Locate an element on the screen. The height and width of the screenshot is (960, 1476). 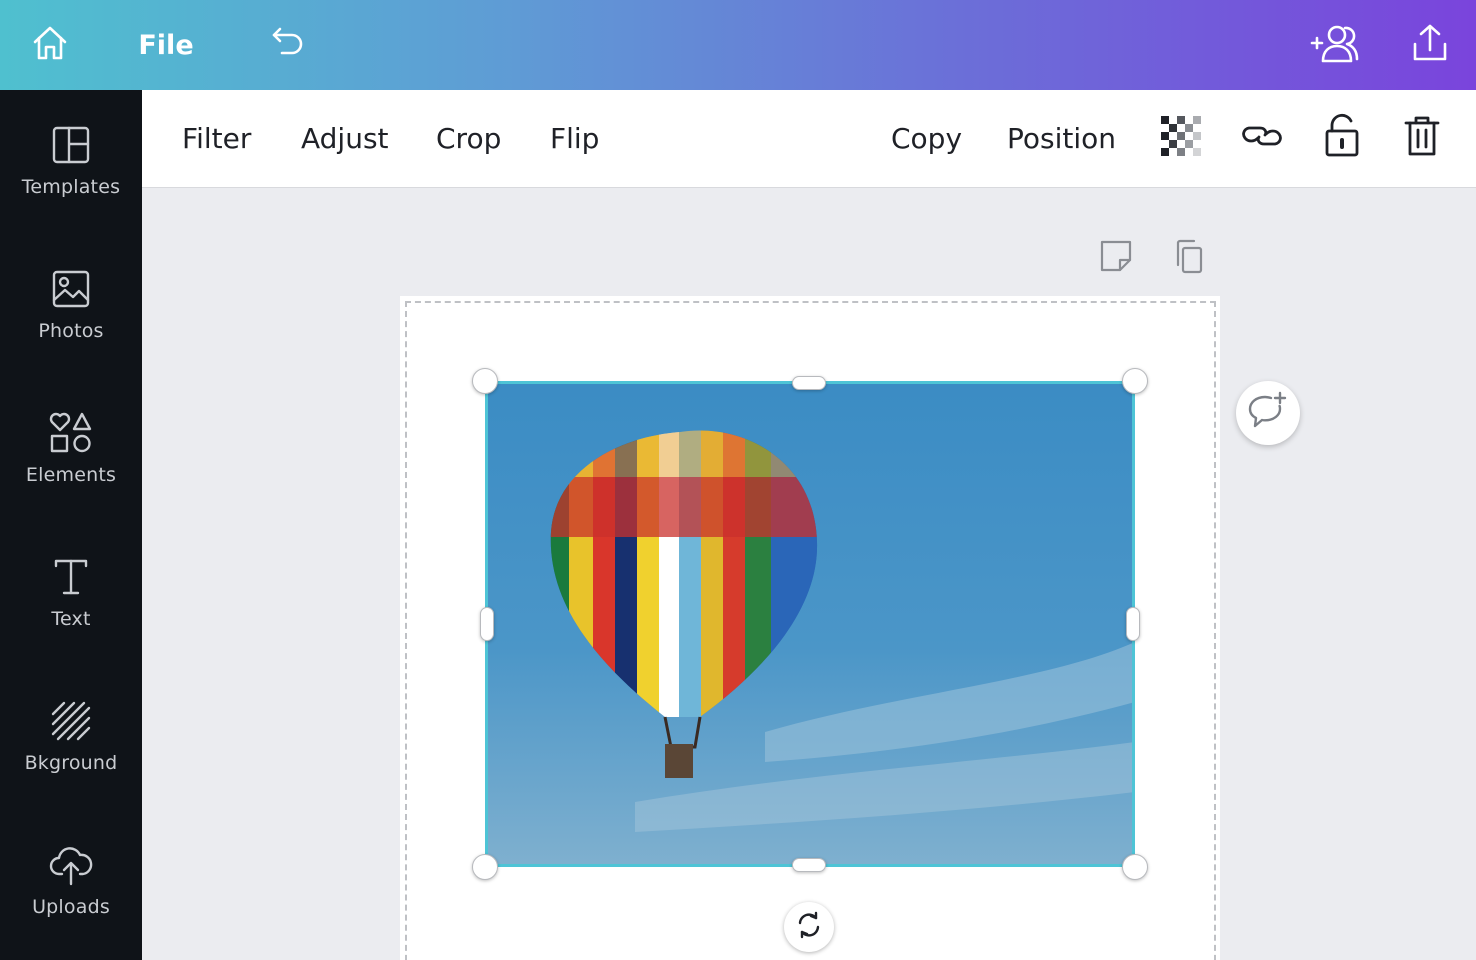
unlock-icon is located at coordinates (1342, 138).